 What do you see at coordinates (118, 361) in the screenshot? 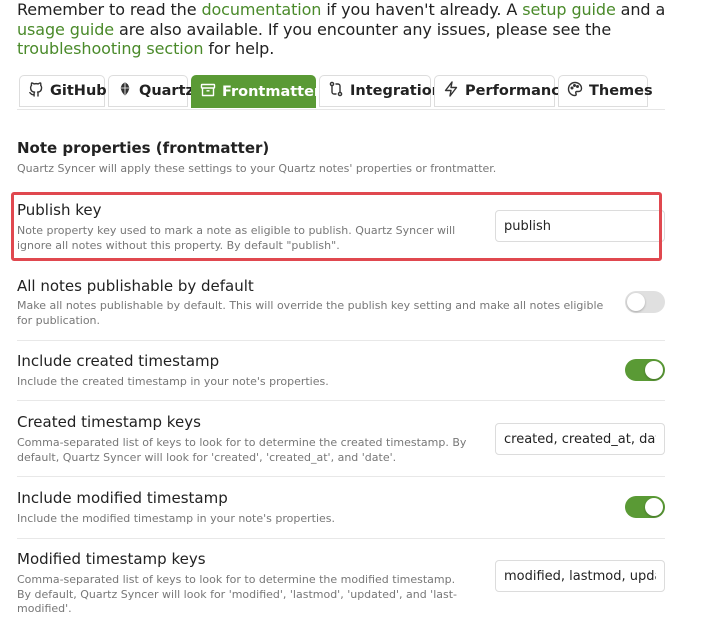
I see `setting-name: Include created timestamp` at bounding box center [118, 361].